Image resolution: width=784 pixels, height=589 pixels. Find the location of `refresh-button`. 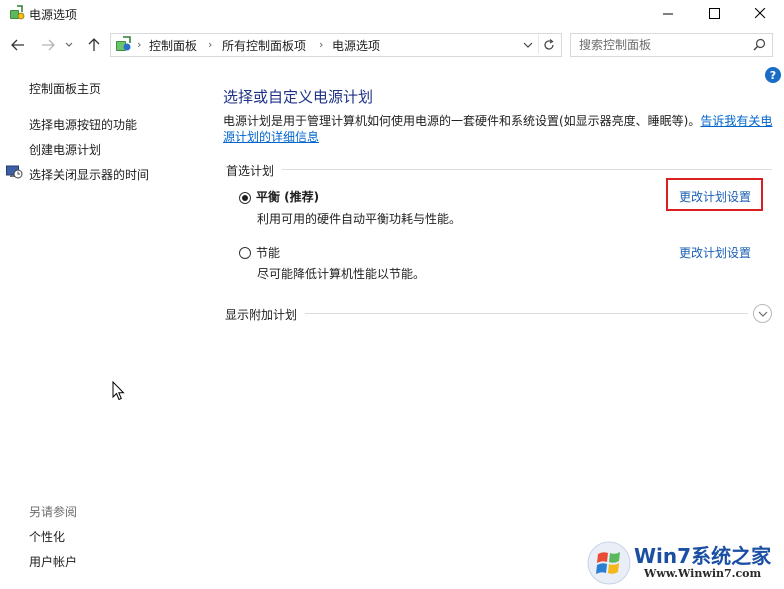

refresh-button is located at coordinates (548, 44).